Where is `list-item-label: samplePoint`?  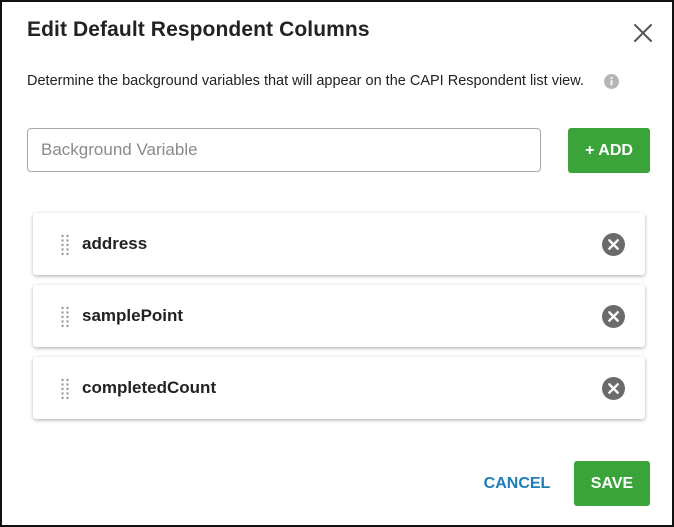
list-item-label: samplePoint is located at coordinates (133, 315).